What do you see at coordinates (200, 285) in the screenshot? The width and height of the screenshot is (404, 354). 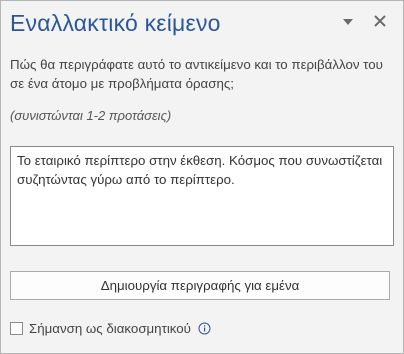 I see `generate-description-button: Δημιουργία περιγραφής για εμένα` at bounding box center [200, 285].